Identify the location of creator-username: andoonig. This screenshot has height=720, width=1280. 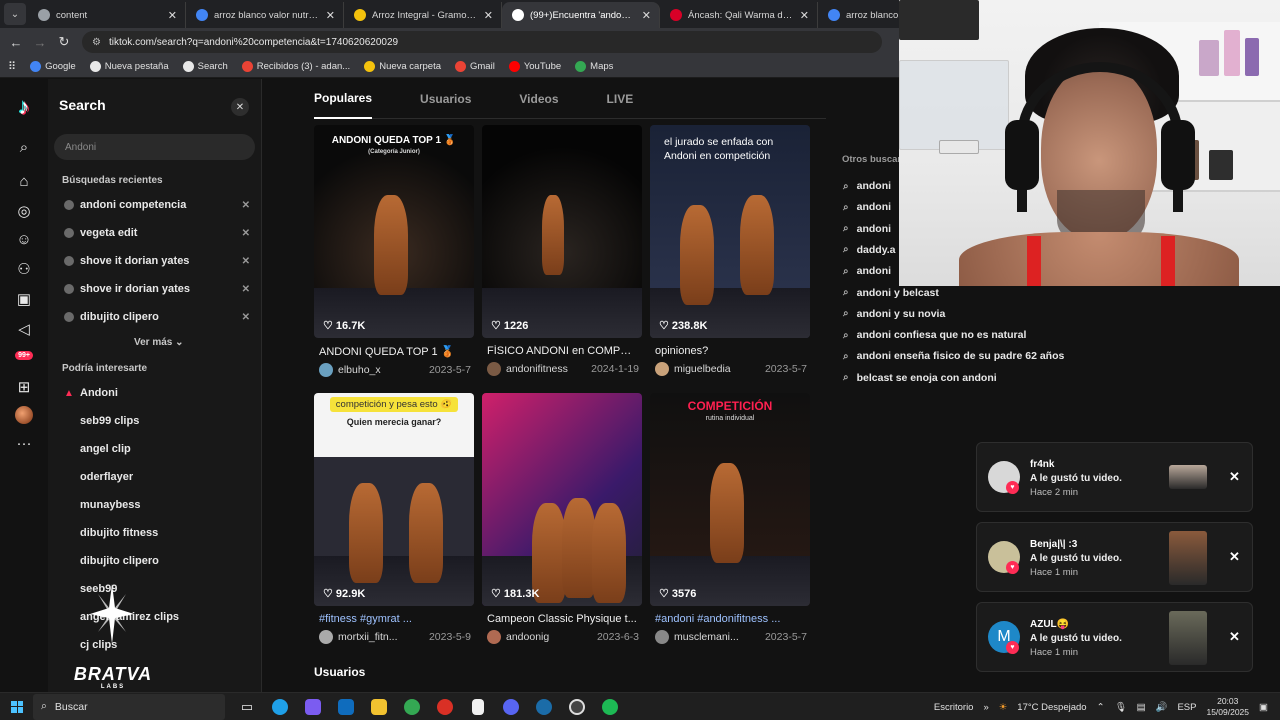
(549, 637).